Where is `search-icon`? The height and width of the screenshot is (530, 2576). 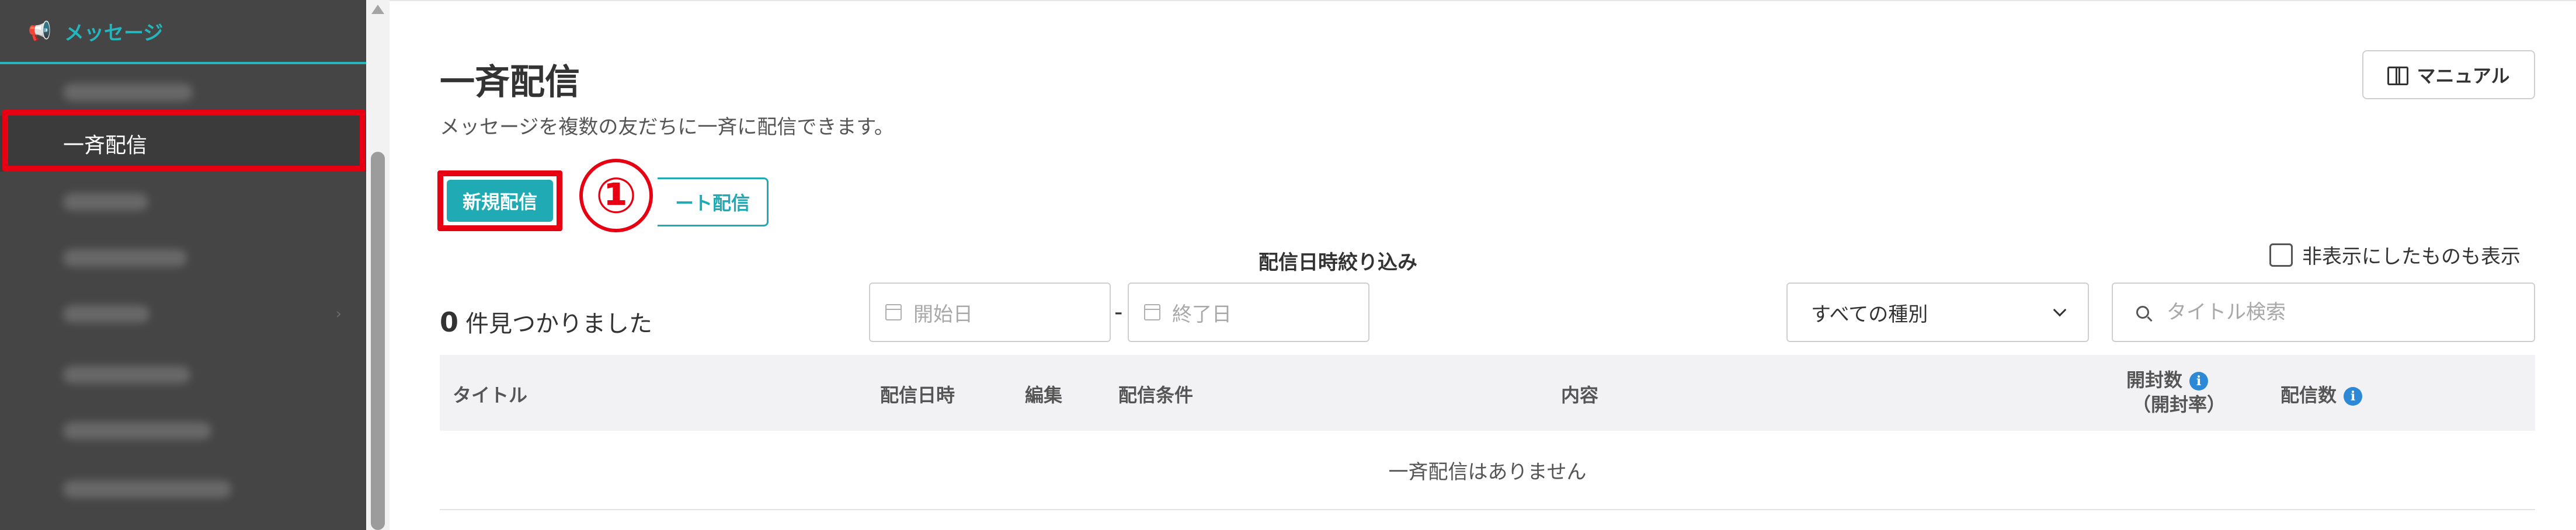
search-icon is located at coordinates (2142, 312).